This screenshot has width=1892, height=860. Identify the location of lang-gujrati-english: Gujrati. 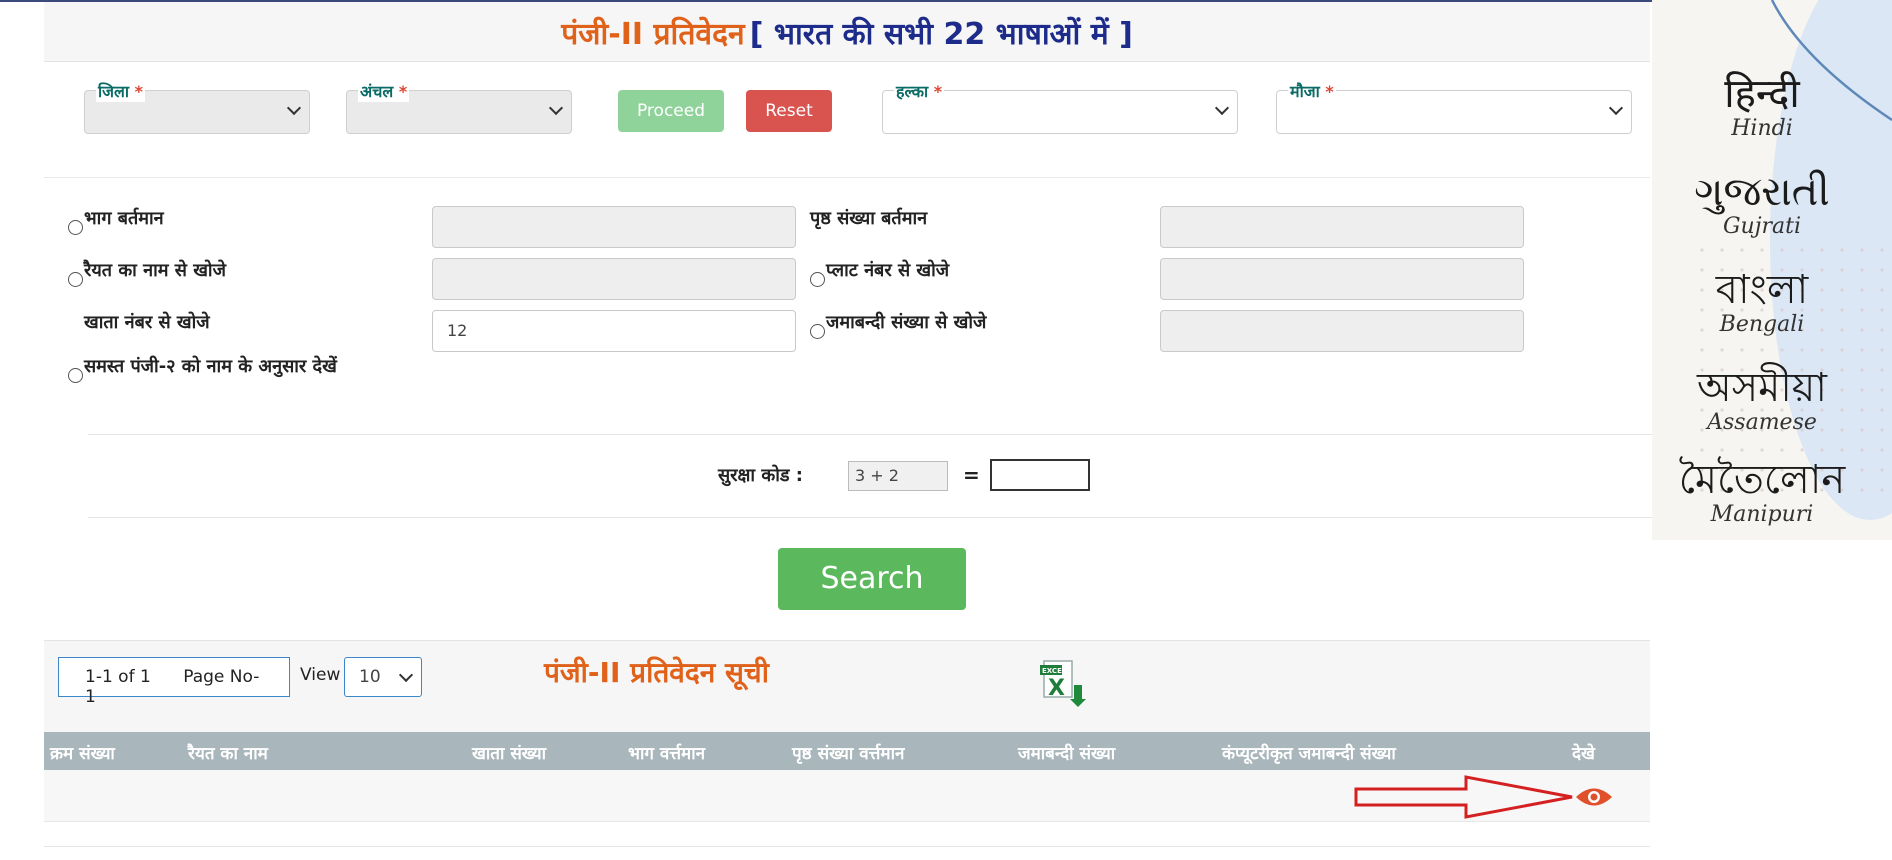
(1762, 226).